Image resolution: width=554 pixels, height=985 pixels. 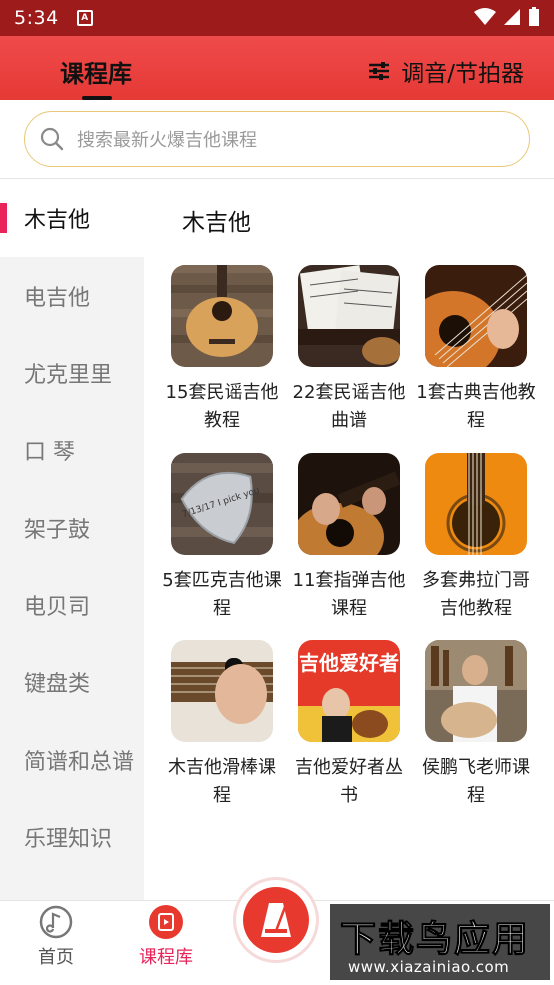 I want to click on metronome-icon, so click(x=276, y=920).